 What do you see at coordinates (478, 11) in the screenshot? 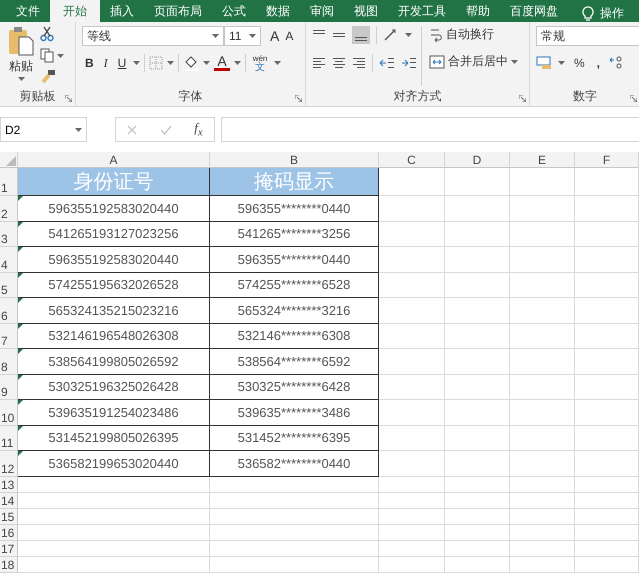
I see `ribbon-tab: 帮助` at bounding box center [478, 11].